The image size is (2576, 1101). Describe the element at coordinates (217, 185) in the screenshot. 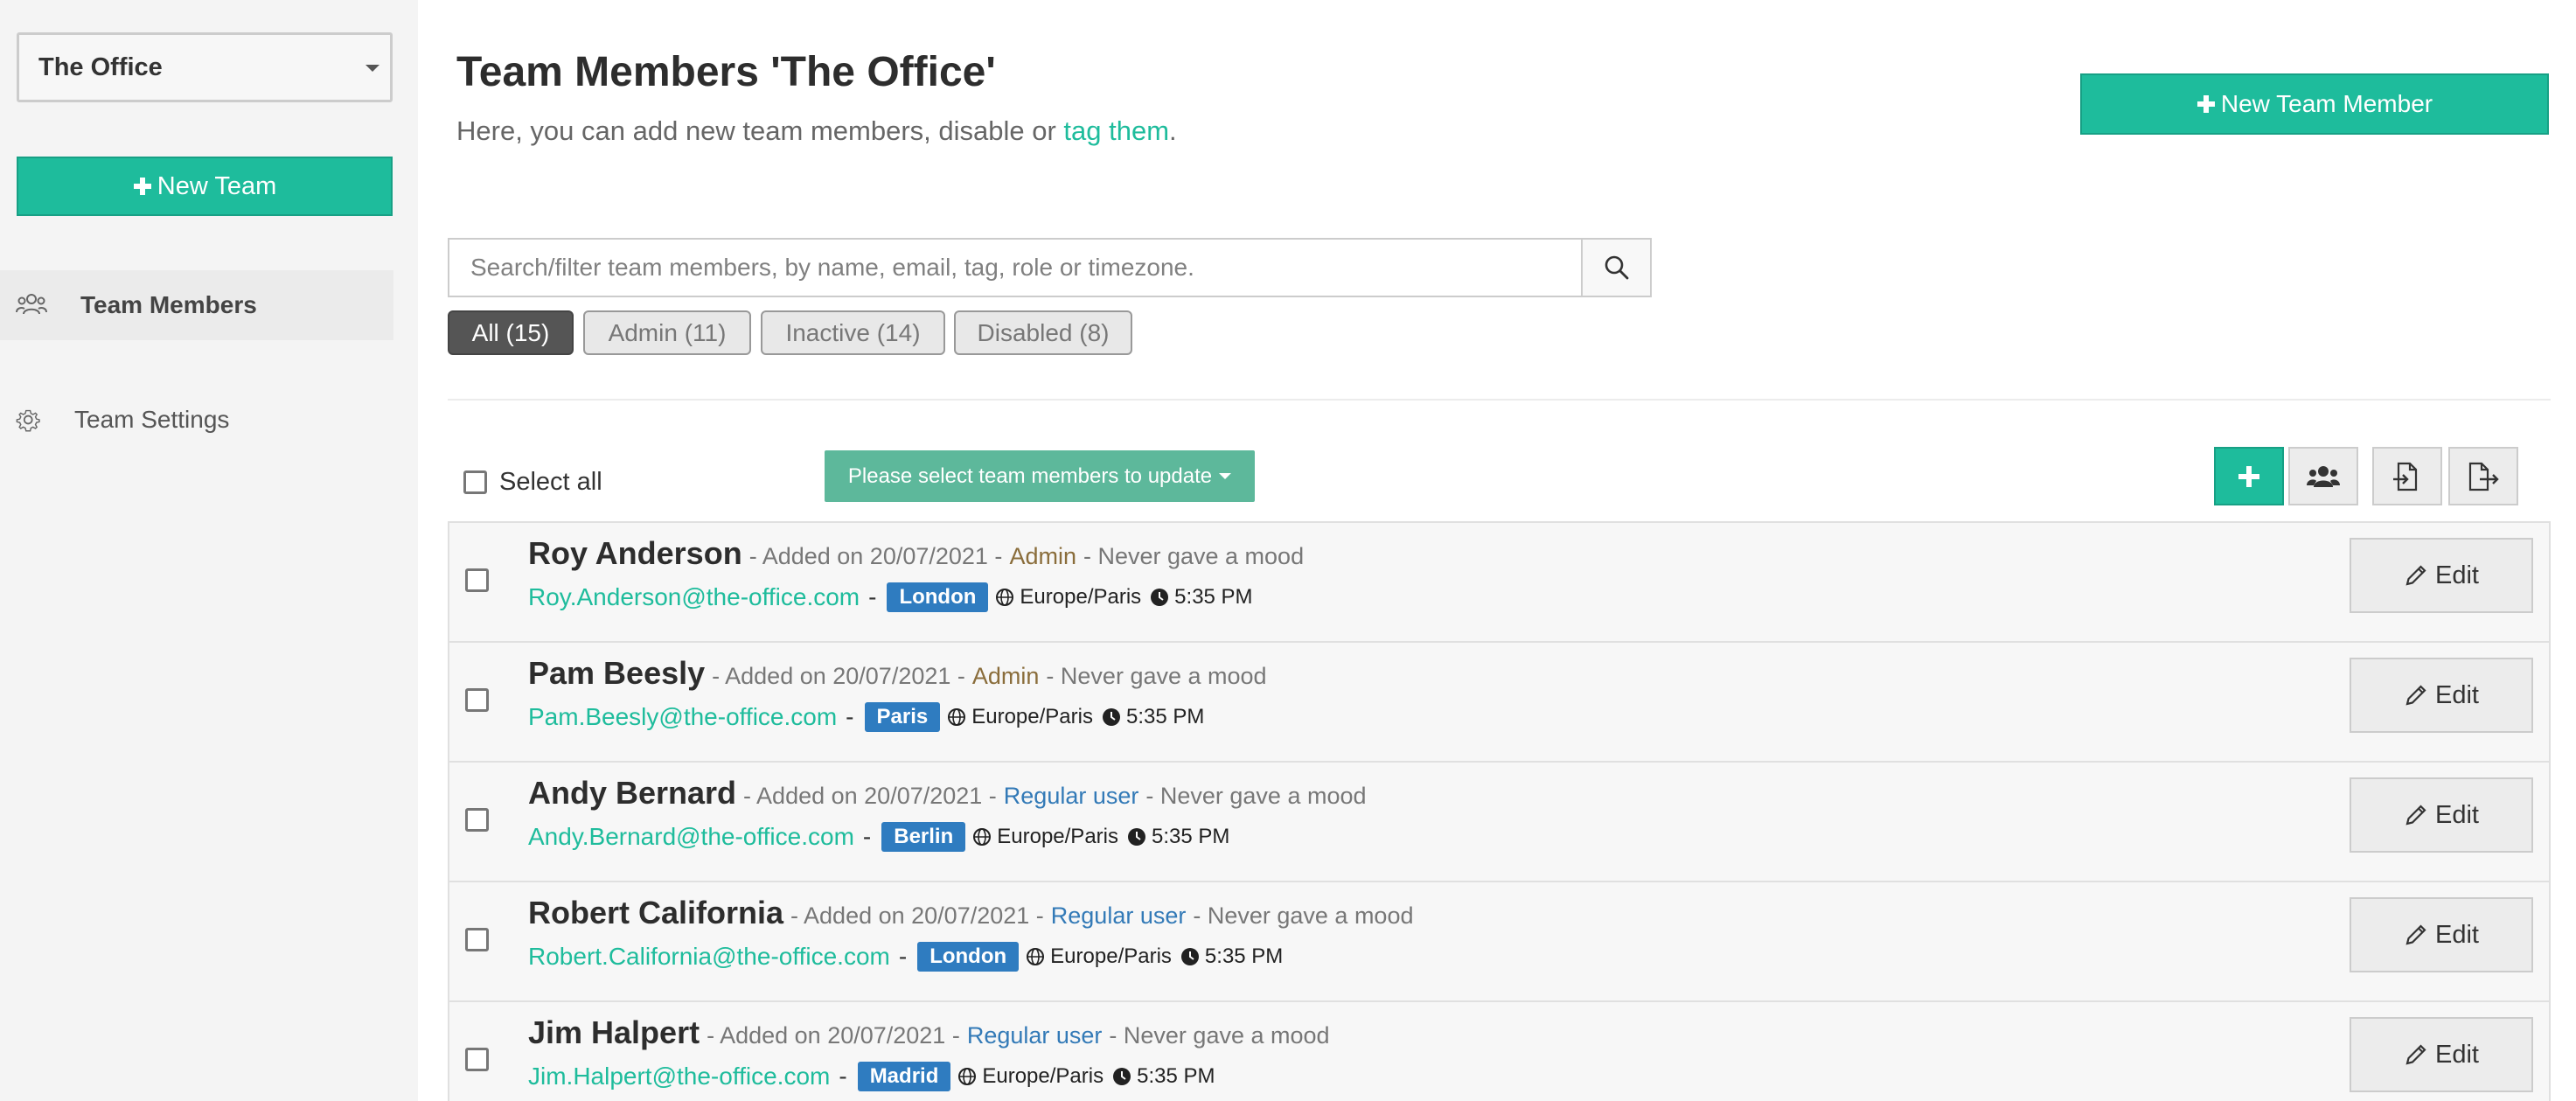

I see `new-team-label: New Team` at that location.